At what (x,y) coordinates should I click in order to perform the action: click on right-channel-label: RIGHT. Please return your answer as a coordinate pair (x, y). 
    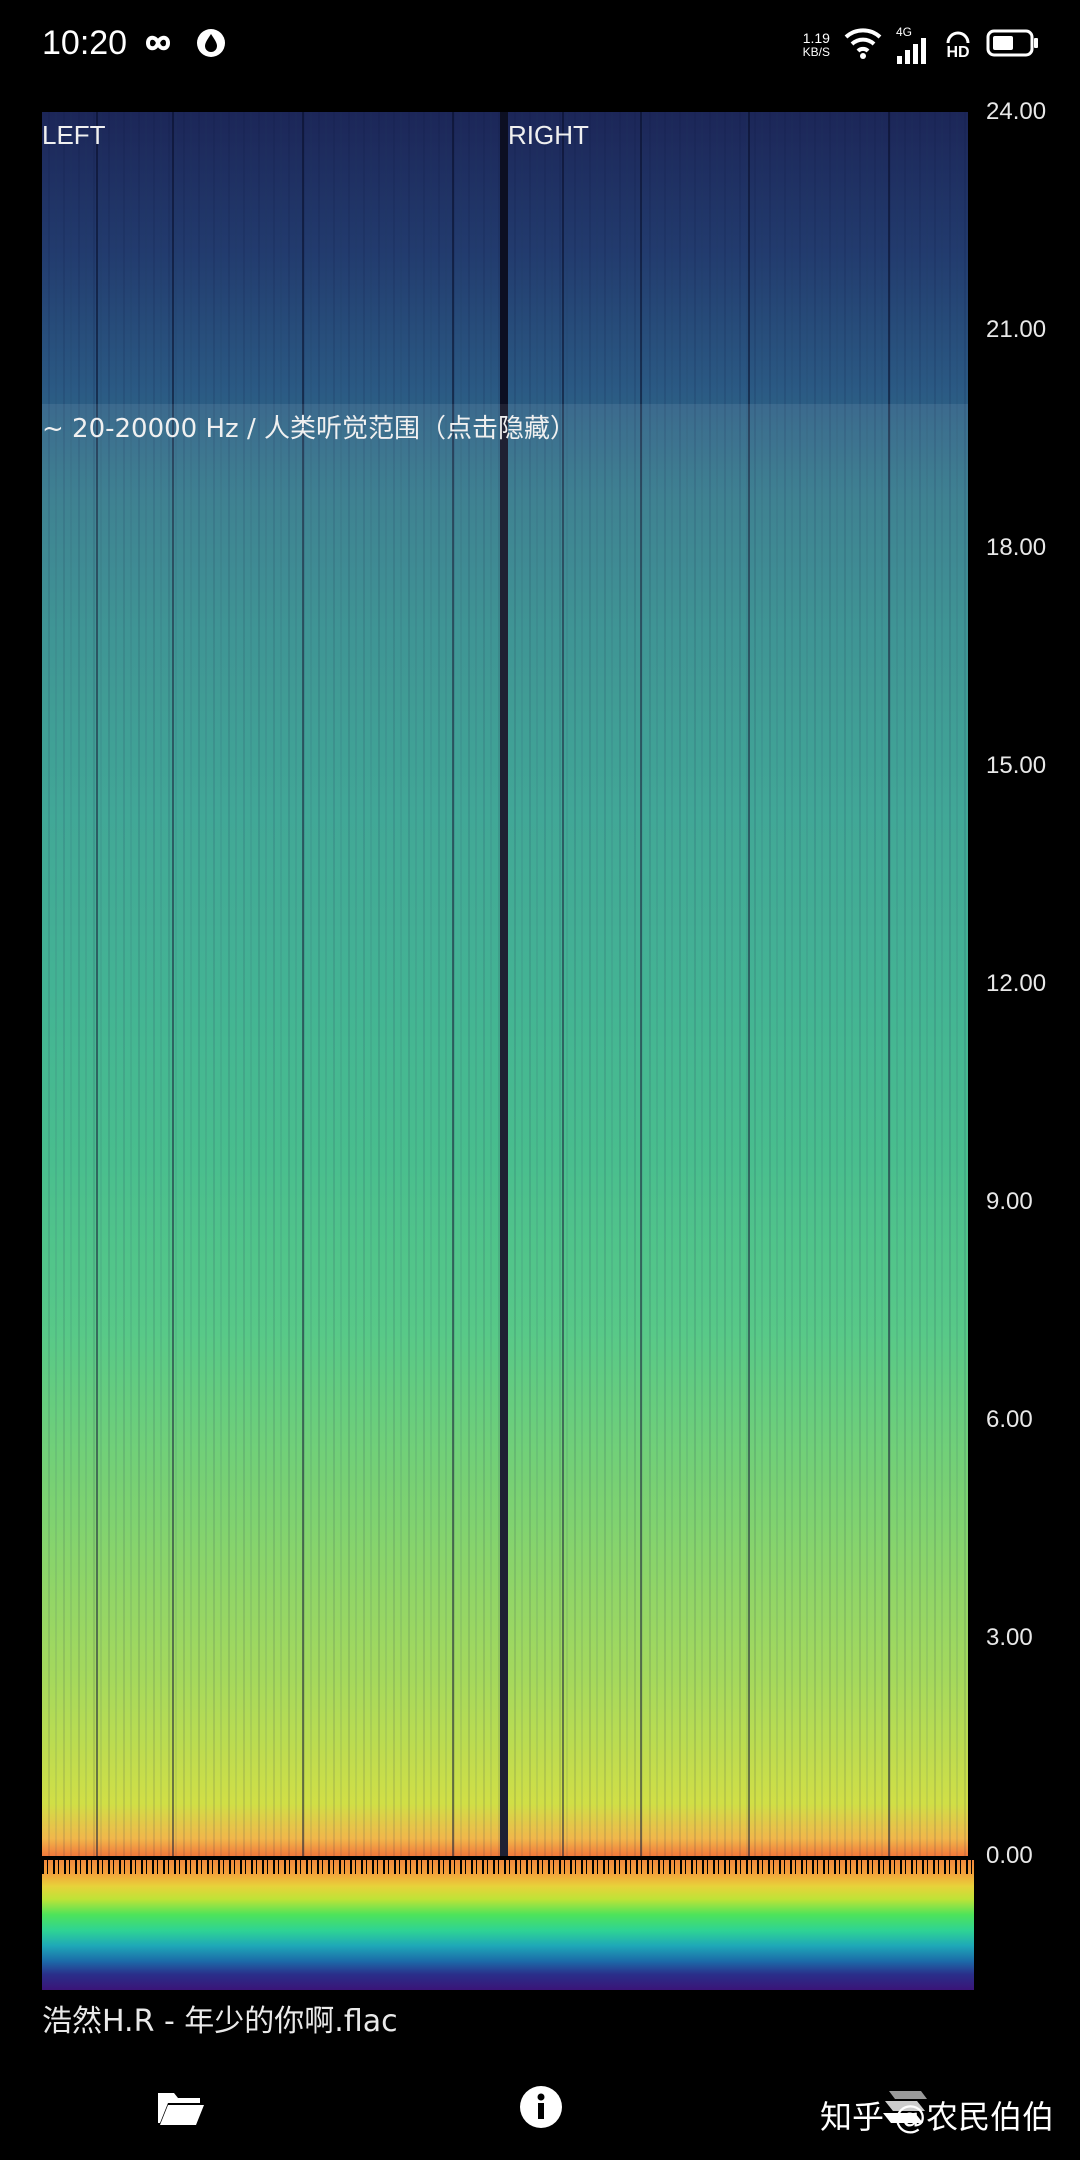
    Looking at the image, I should click on (548, 135).